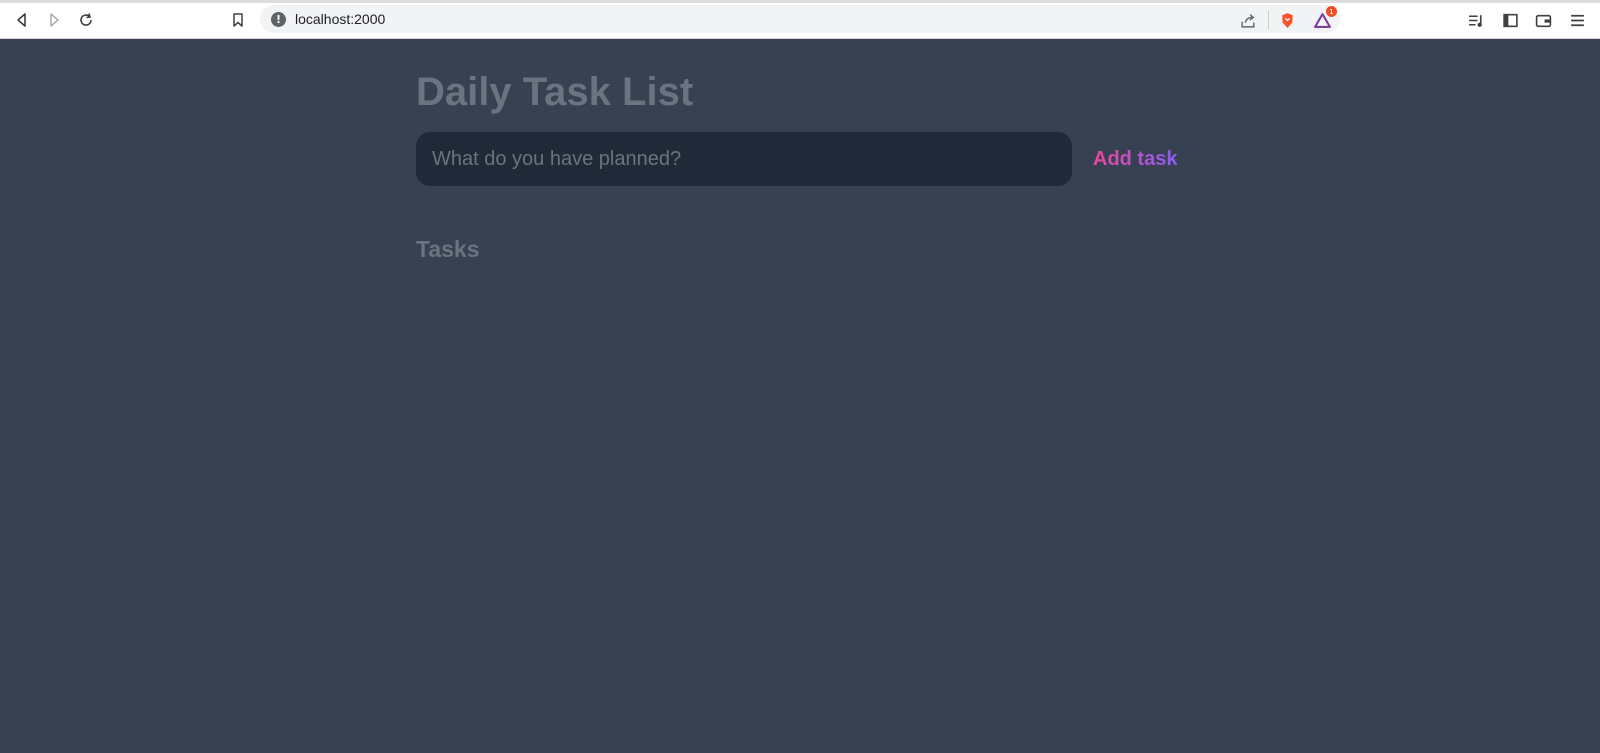 This screenshot has height=753, width=1600. What do you see at coordinates (744, 159) in the screenshot?
I see `task-input` at bounding box center [744, 159].